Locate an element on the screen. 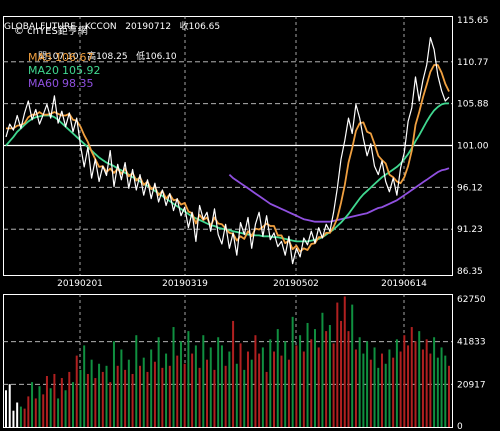  price-y-tick-label: 101.00 is located at coordinates (473, 147).